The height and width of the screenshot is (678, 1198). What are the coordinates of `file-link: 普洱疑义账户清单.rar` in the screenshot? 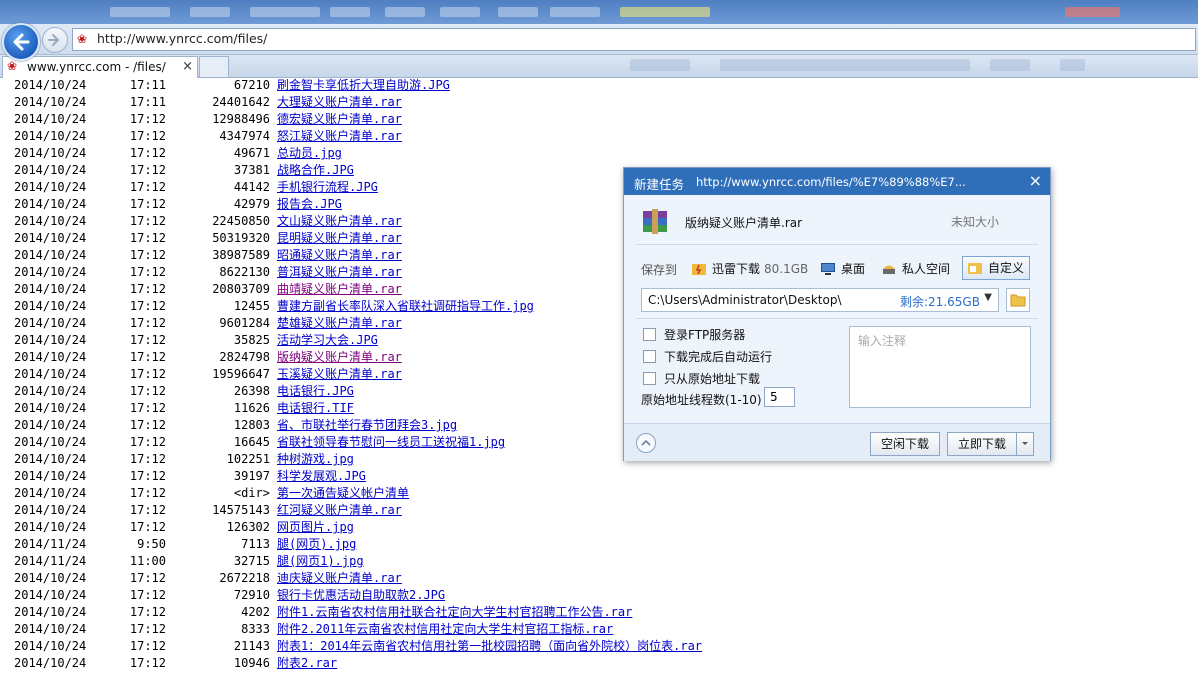 It's located at (339, 272).